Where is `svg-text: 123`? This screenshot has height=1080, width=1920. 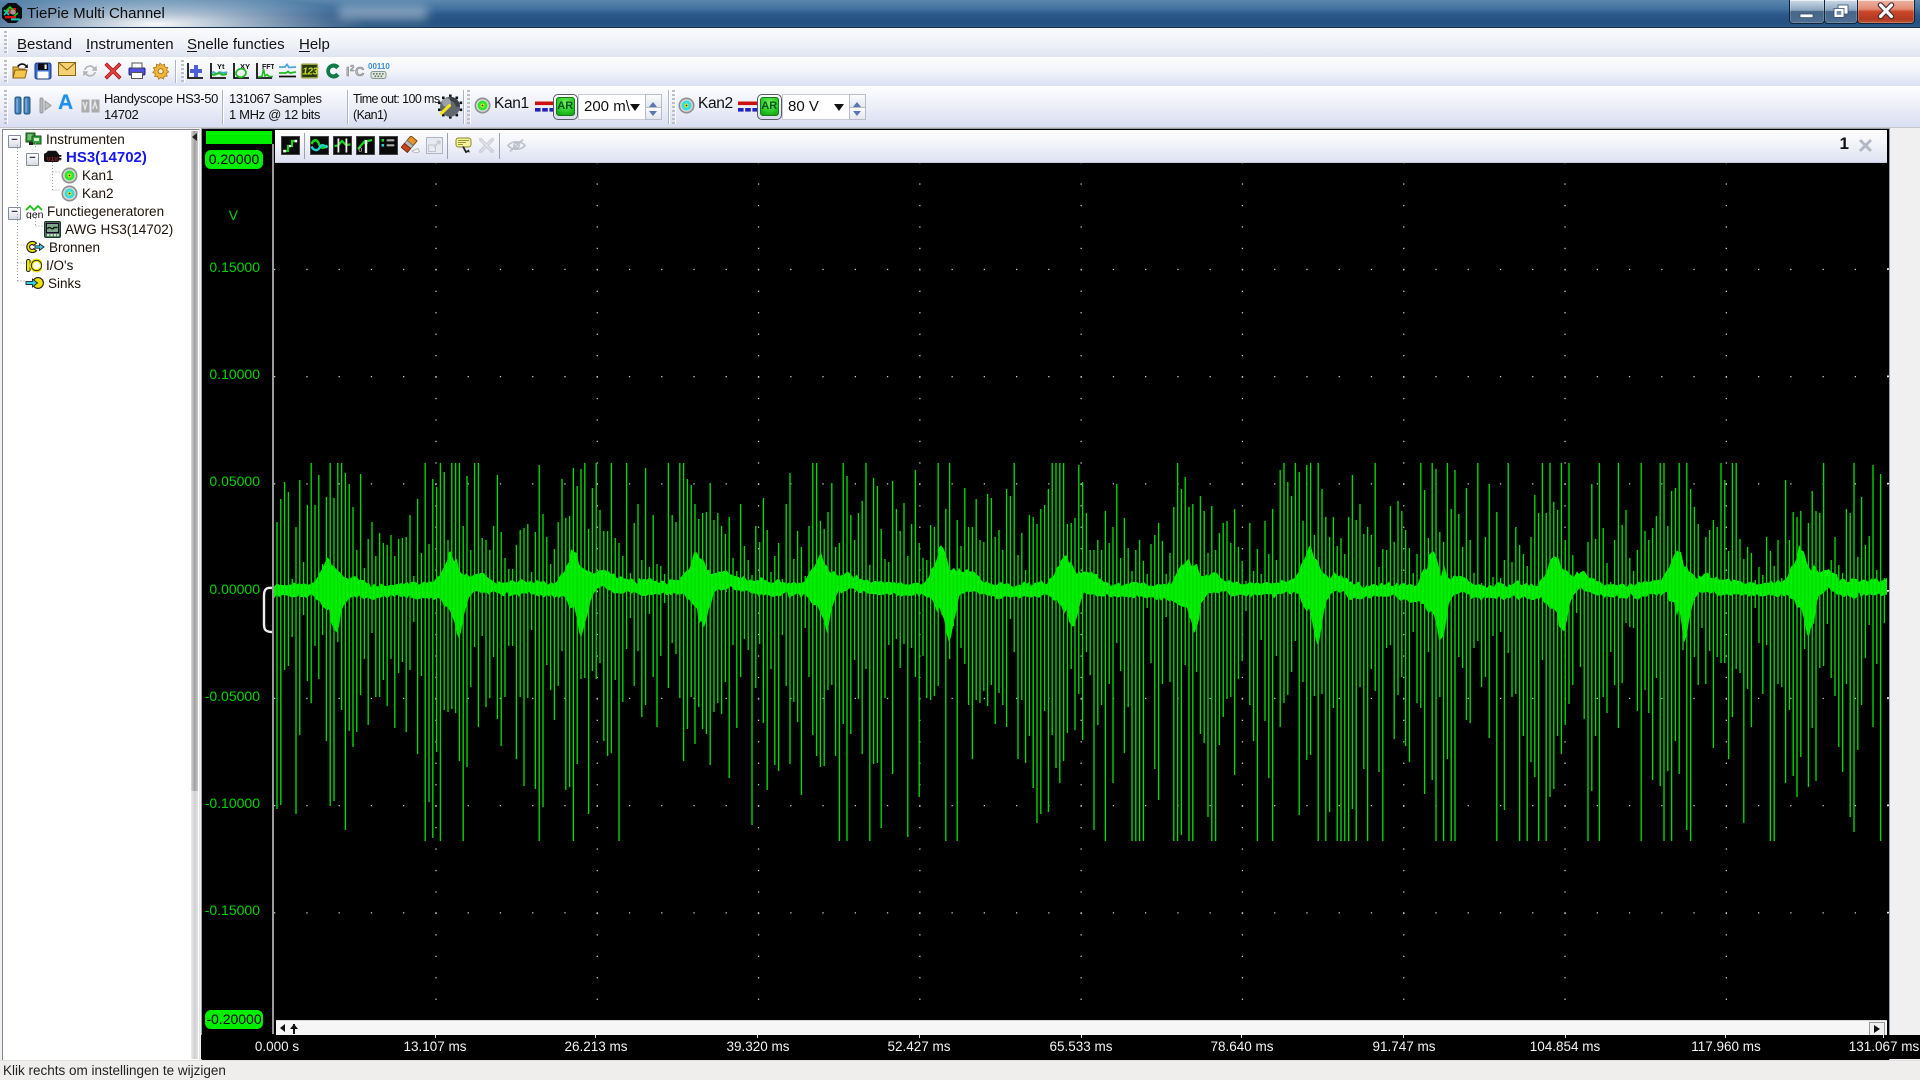 svg-text: 123 is located at coordinates (310, 72).